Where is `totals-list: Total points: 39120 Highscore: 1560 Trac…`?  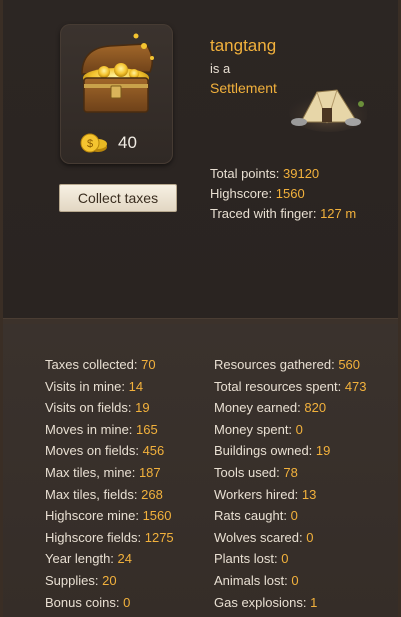 totals-list: Total points: 39120 Highscore: 1560 Trac… is located at coordinates (283, 194).